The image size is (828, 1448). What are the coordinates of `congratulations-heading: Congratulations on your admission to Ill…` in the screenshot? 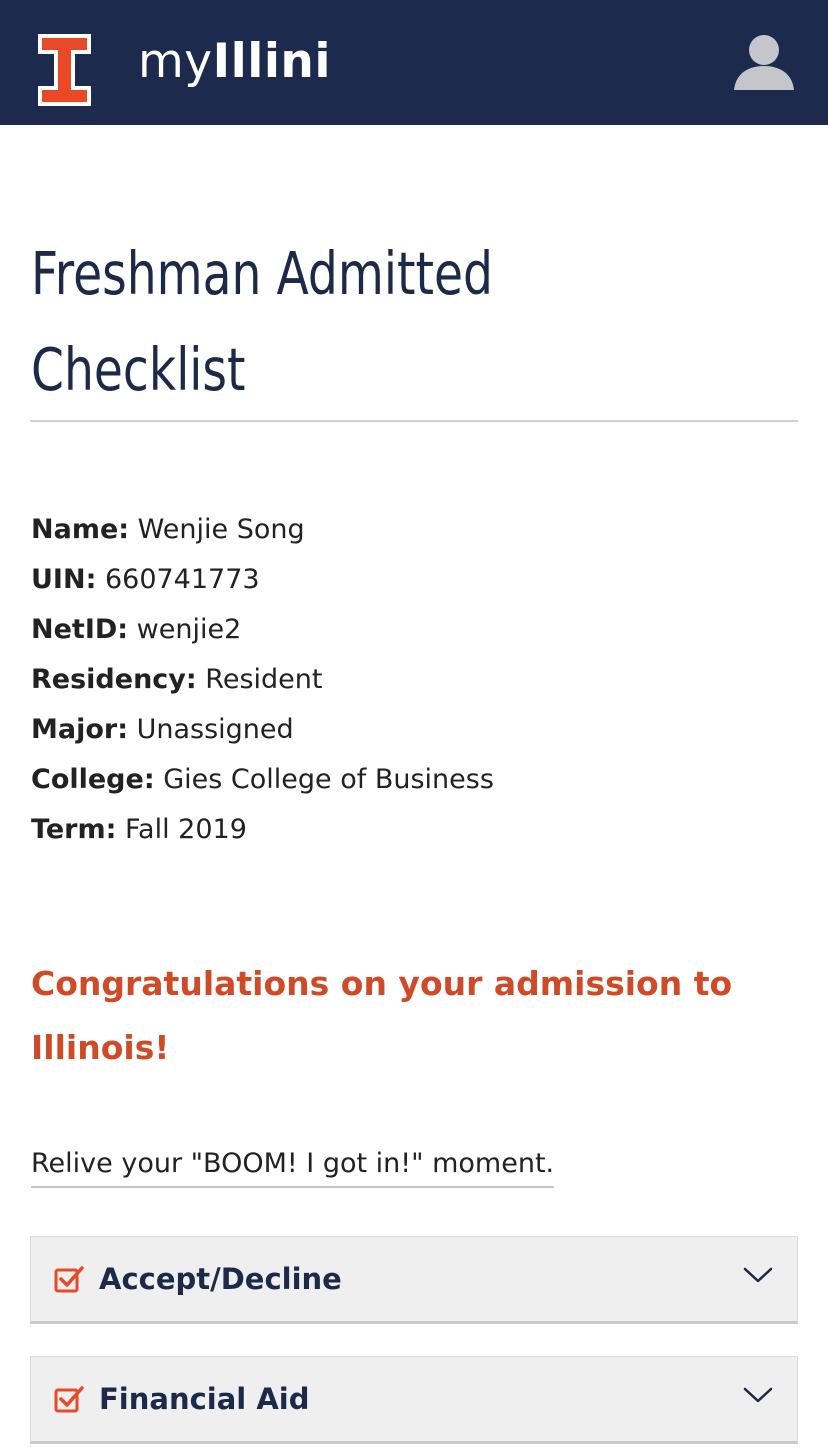 It's located at (382, 1015).